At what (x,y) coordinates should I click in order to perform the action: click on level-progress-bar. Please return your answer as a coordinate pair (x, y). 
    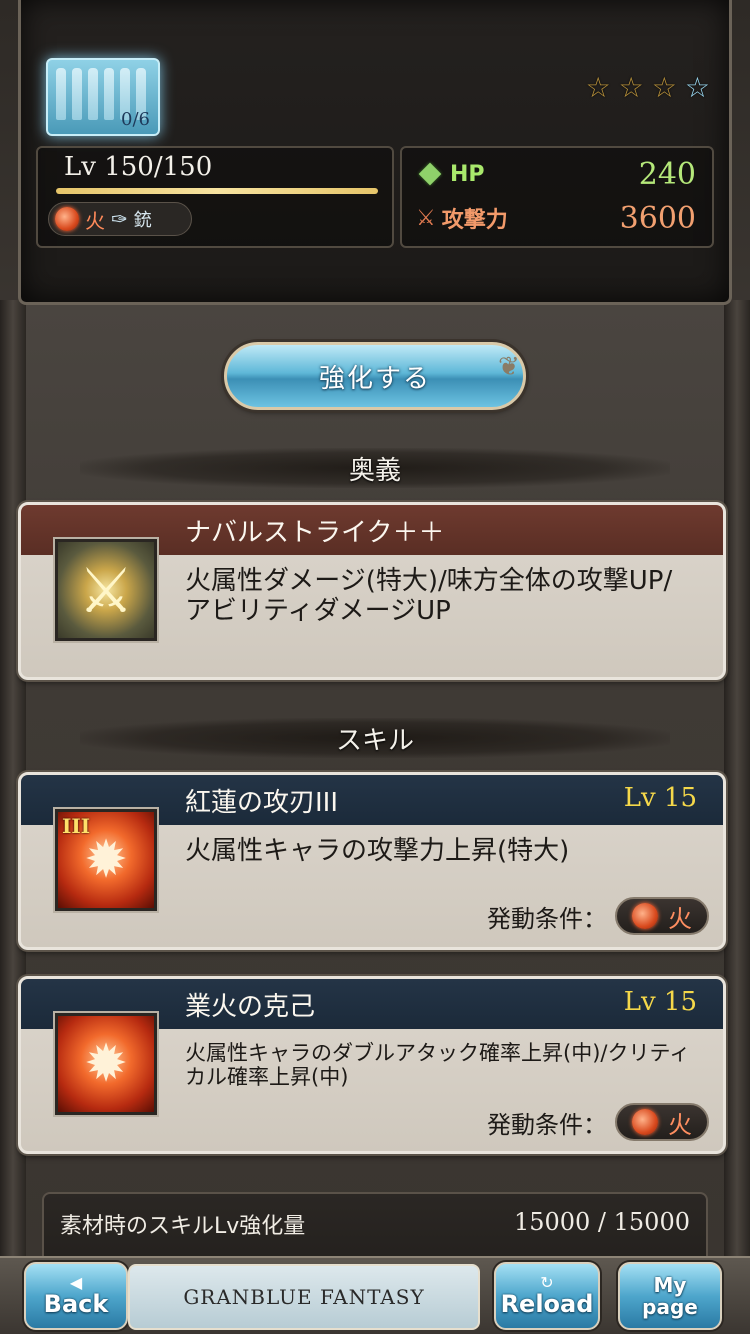
    Looking at the image, I should click on (217, 191).